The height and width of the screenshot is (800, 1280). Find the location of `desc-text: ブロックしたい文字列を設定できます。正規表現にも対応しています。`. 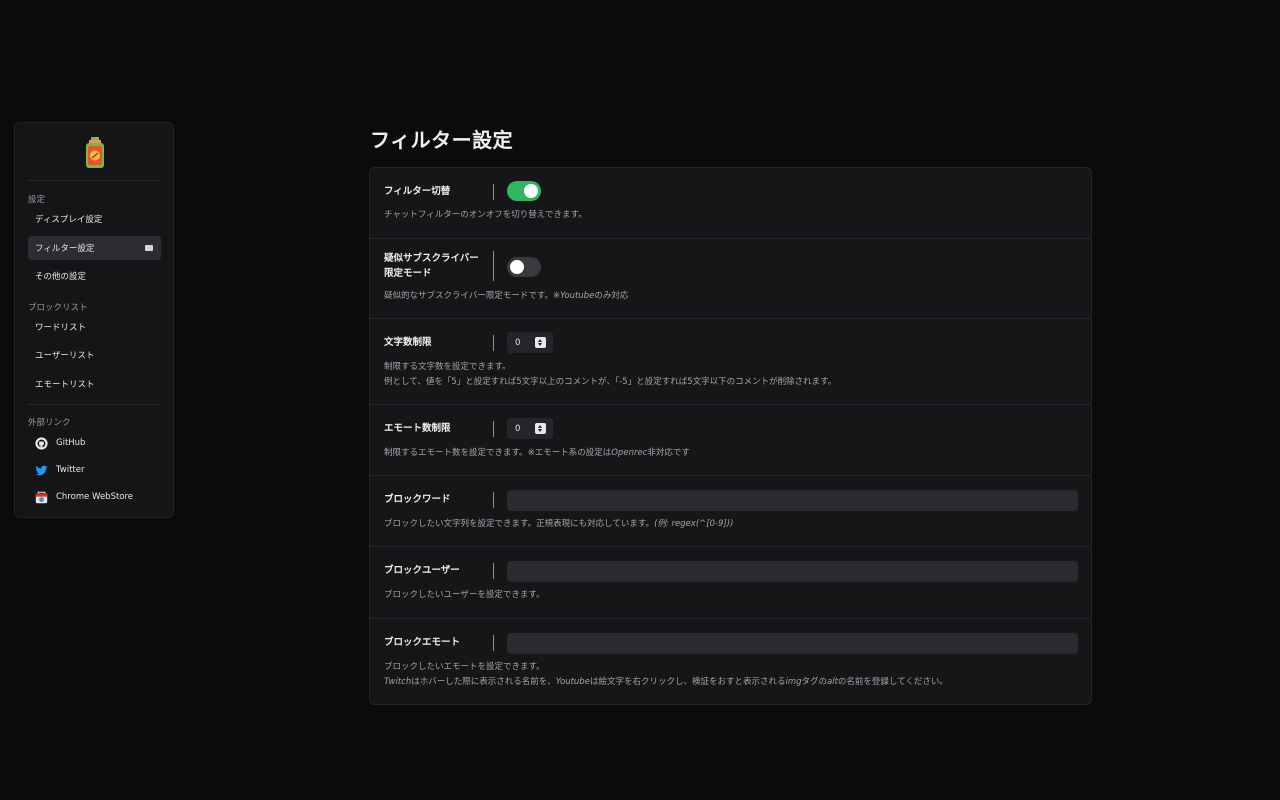

desc-text: ブロックしたい文字列を設定できます。正規表現にも対応しています。 is located at coordinates (519, 524).